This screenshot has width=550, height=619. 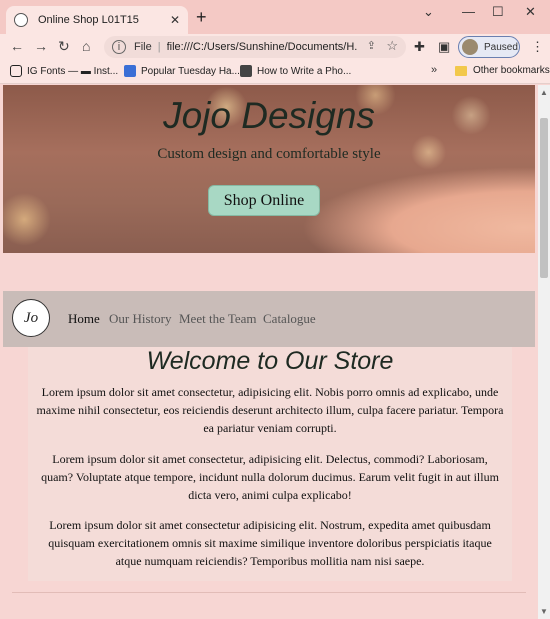 I want to click on hero-title: Jojo Designs, so click(x=269, y=115).